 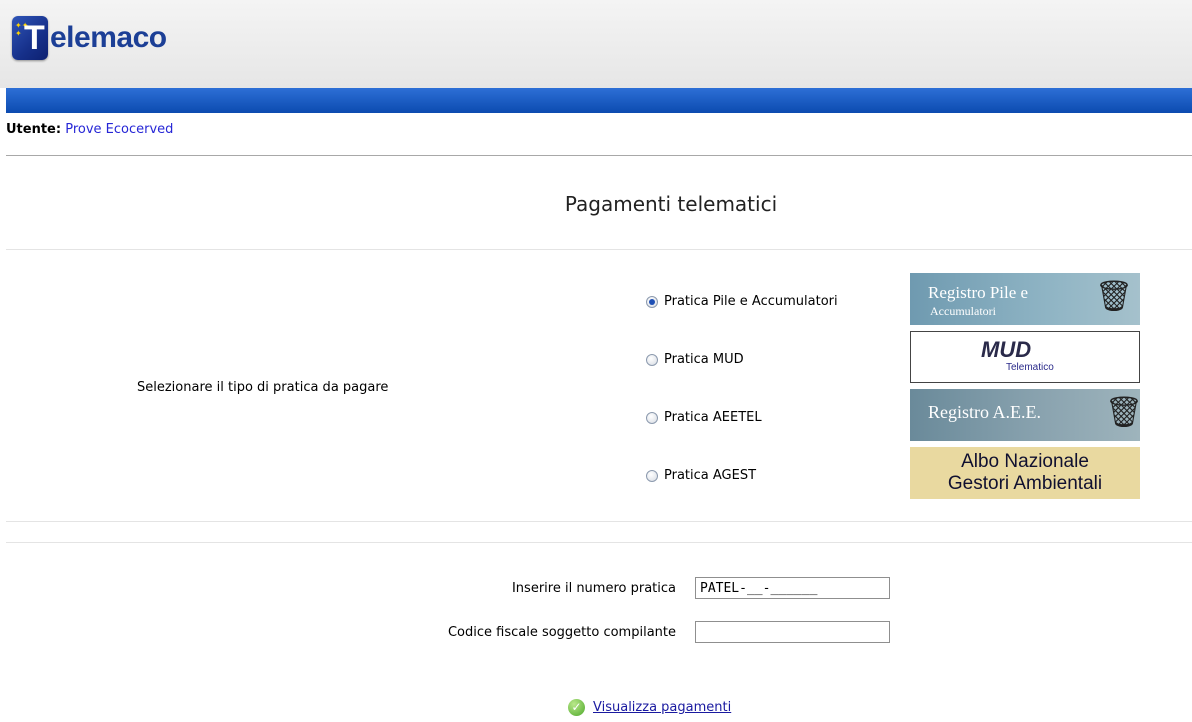 I want to click on codice-fiscale-input, so click(x=792, y=632).